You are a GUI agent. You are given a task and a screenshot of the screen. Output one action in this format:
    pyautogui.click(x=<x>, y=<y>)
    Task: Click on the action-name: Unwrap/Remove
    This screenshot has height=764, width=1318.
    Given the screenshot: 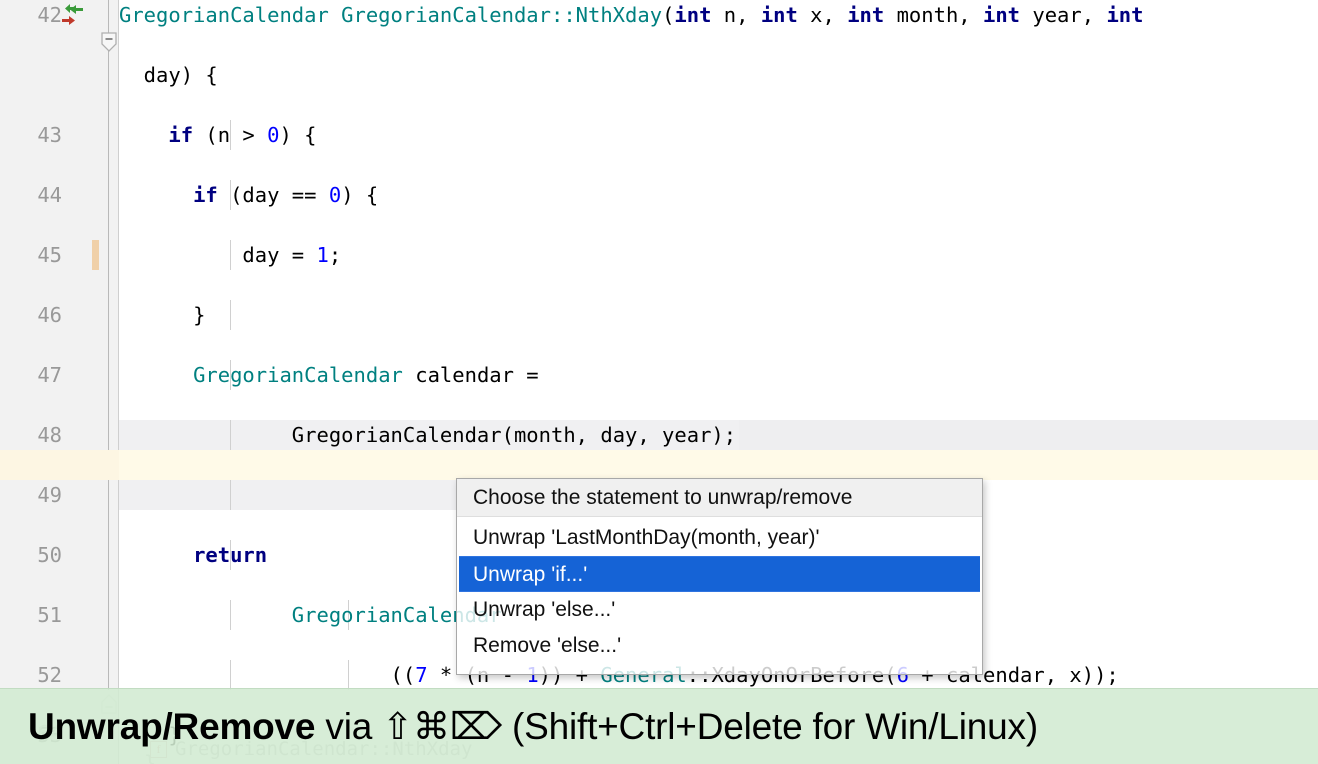 What is the action you would take?
    pyautogui.click(x=172, y=726)
    